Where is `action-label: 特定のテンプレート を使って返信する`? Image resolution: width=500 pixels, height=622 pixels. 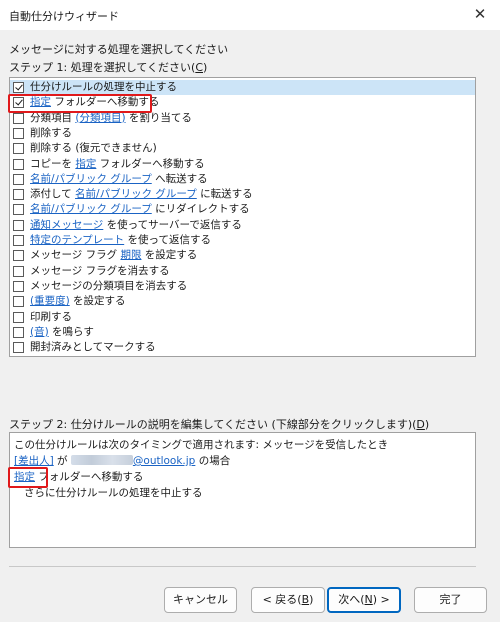 action-label: 特定のテンプレート を使って返信する is located at coordinates (120, 240).